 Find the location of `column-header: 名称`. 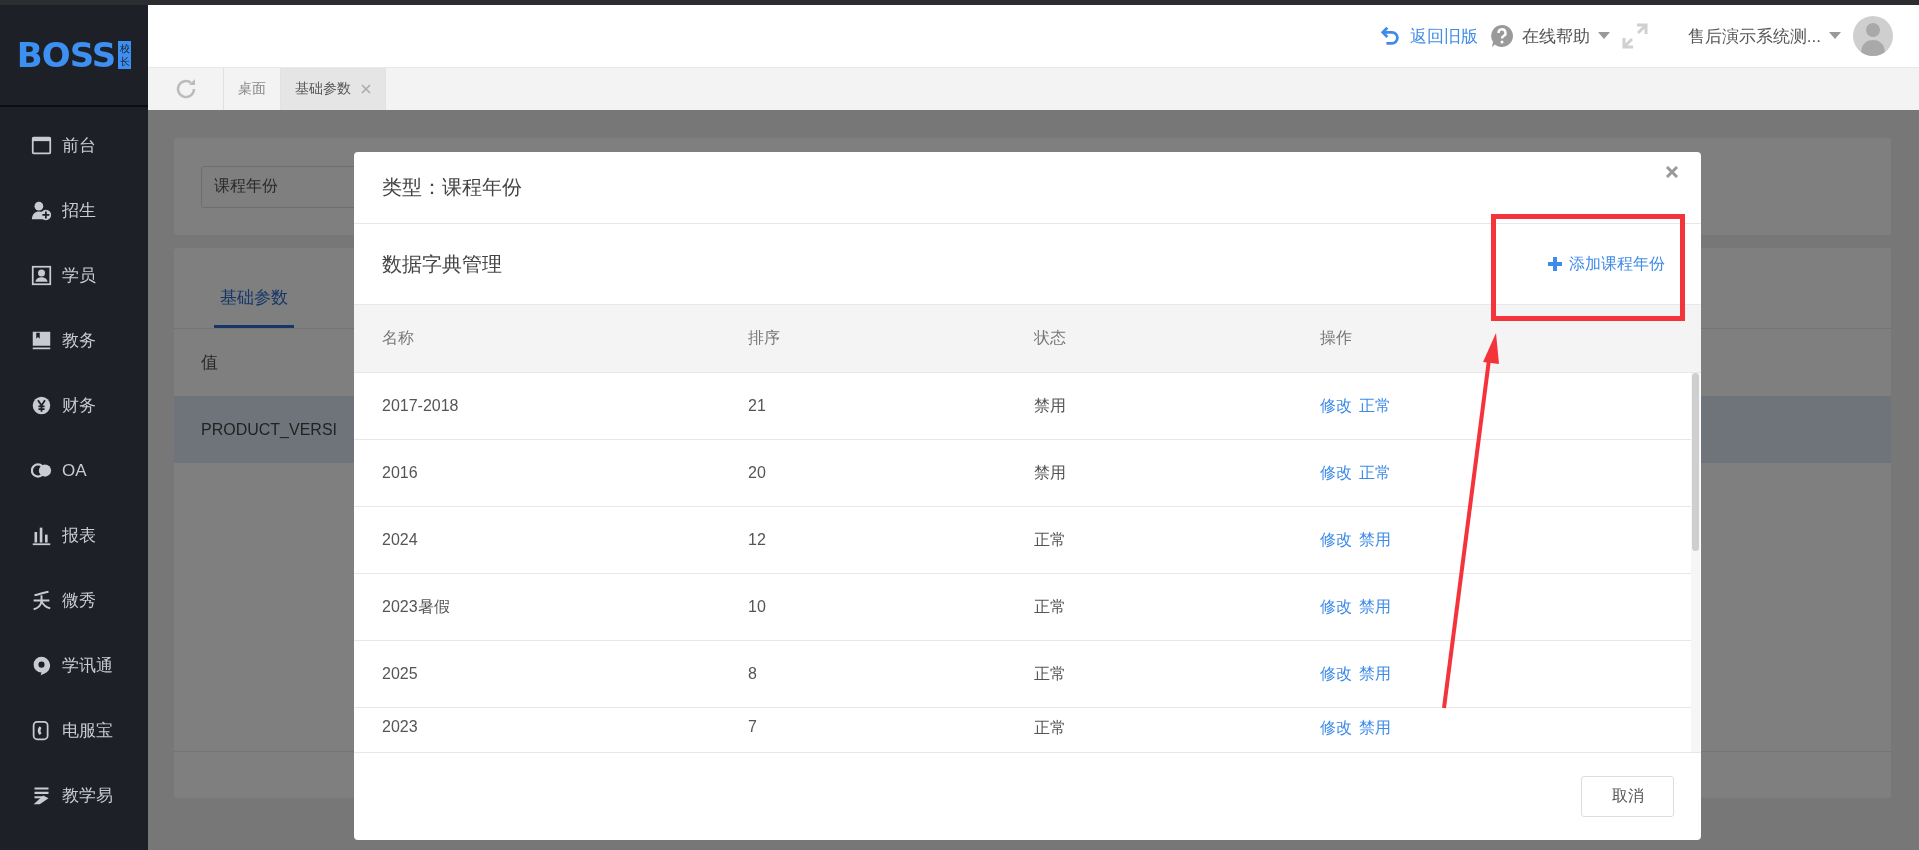

column-header: 名称 is located at coordinates (398, 338).